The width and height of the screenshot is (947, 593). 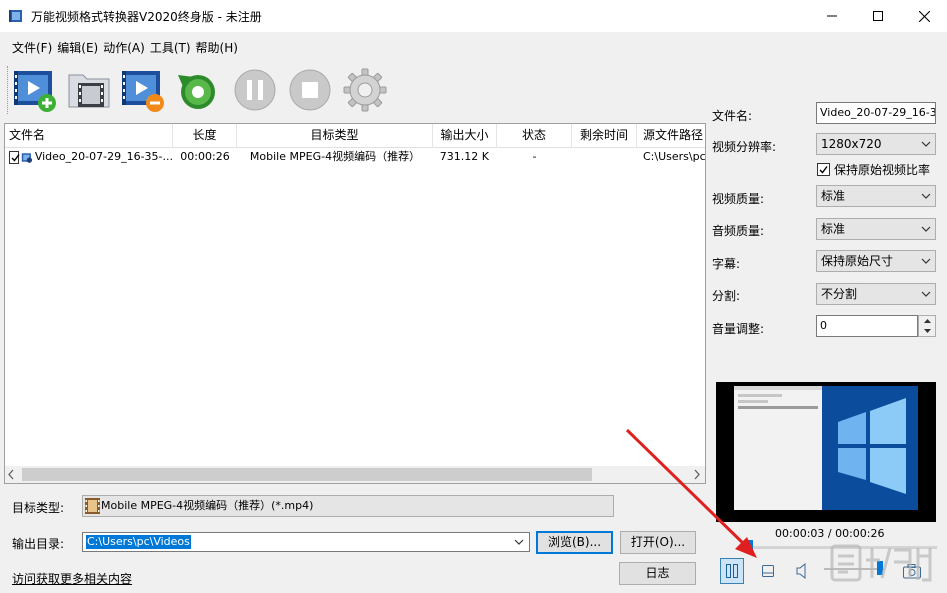 I want to click on horizontal-scrollbar, so click(x=355, y=474).